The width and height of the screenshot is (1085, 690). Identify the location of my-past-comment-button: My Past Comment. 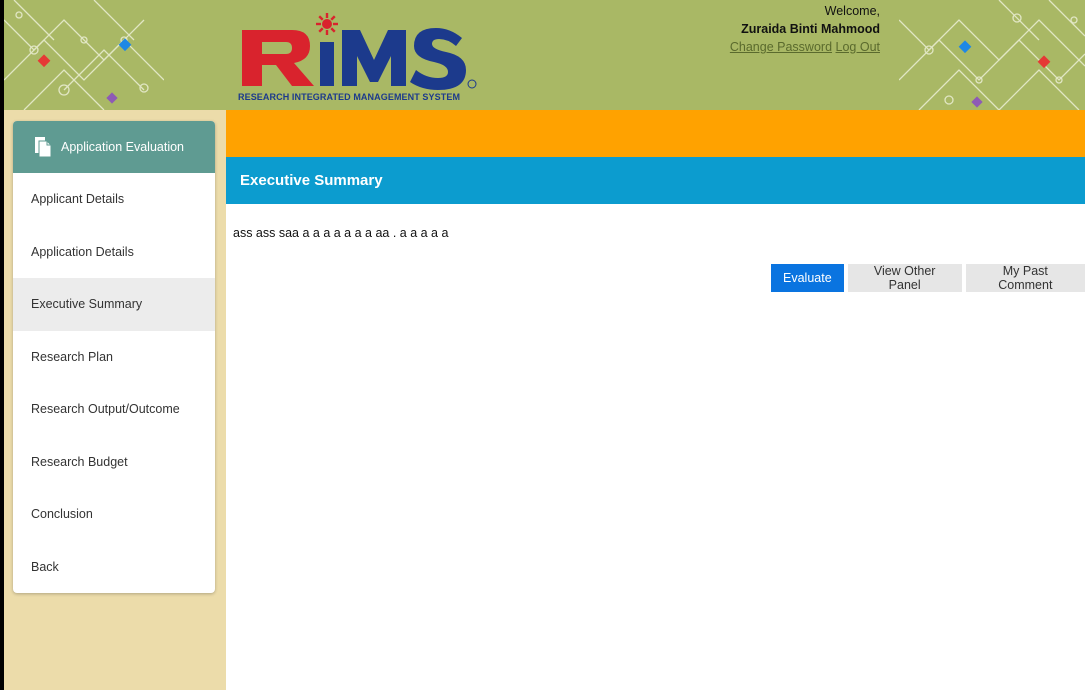
(1025, 278).